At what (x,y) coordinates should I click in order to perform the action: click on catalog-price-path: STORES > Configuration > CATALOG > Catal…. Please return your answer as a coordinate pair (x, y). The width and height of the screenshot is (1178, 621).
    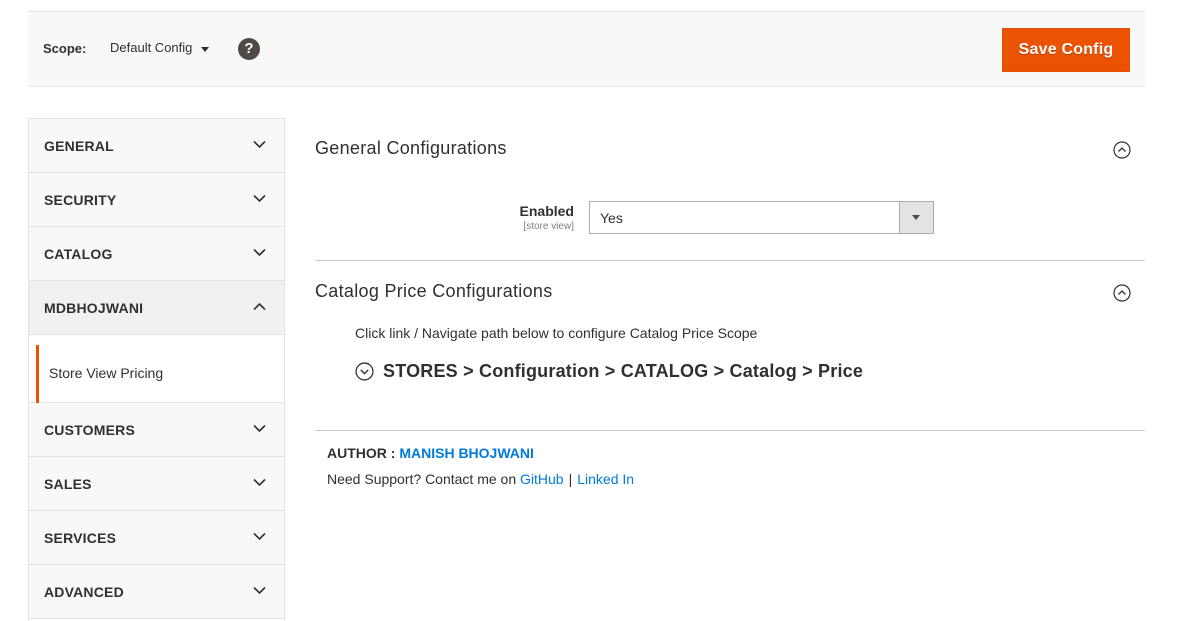
    Looking at the image, I should click on (623, 371).